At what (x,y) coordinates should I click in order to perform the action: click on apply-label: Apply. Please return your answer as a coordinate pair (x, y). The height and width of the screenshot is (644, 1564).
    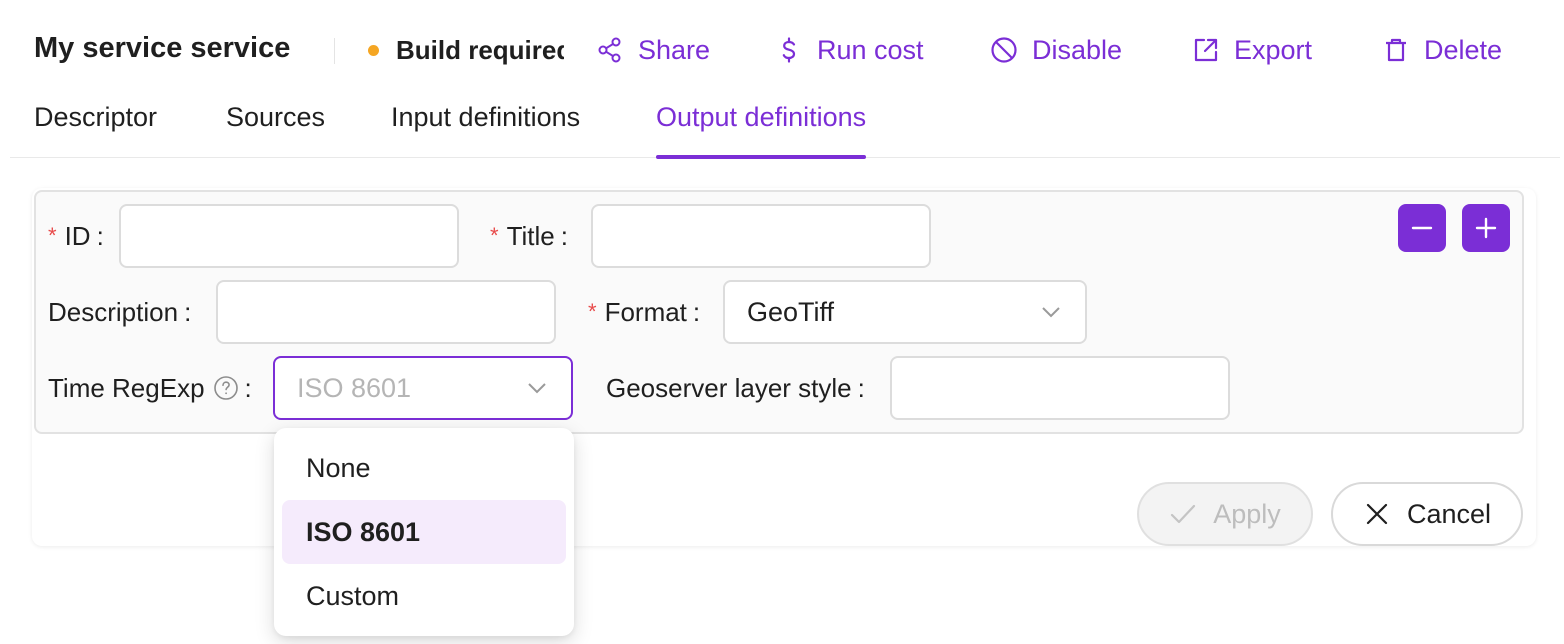
    Looking at the image, I should click on (1247, 513).